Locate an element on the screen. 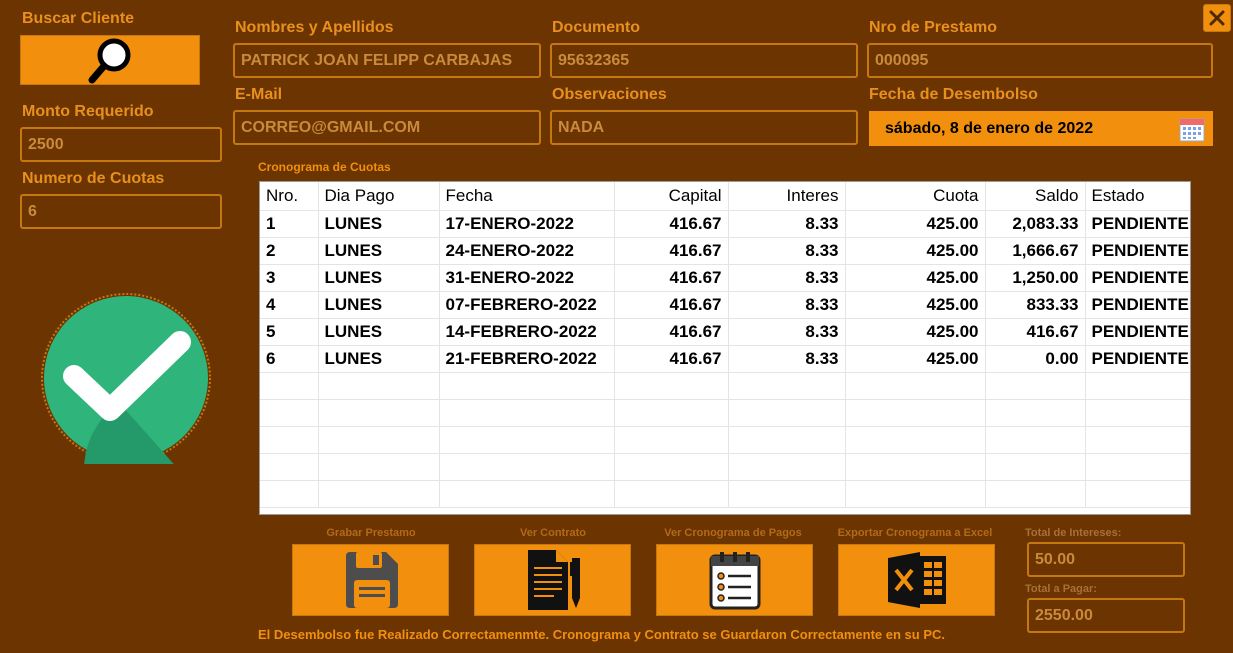 The width and height of the screenshot is (1233, 653). total-intereses-field: 50.00 is located at coordinates (1106, 559).